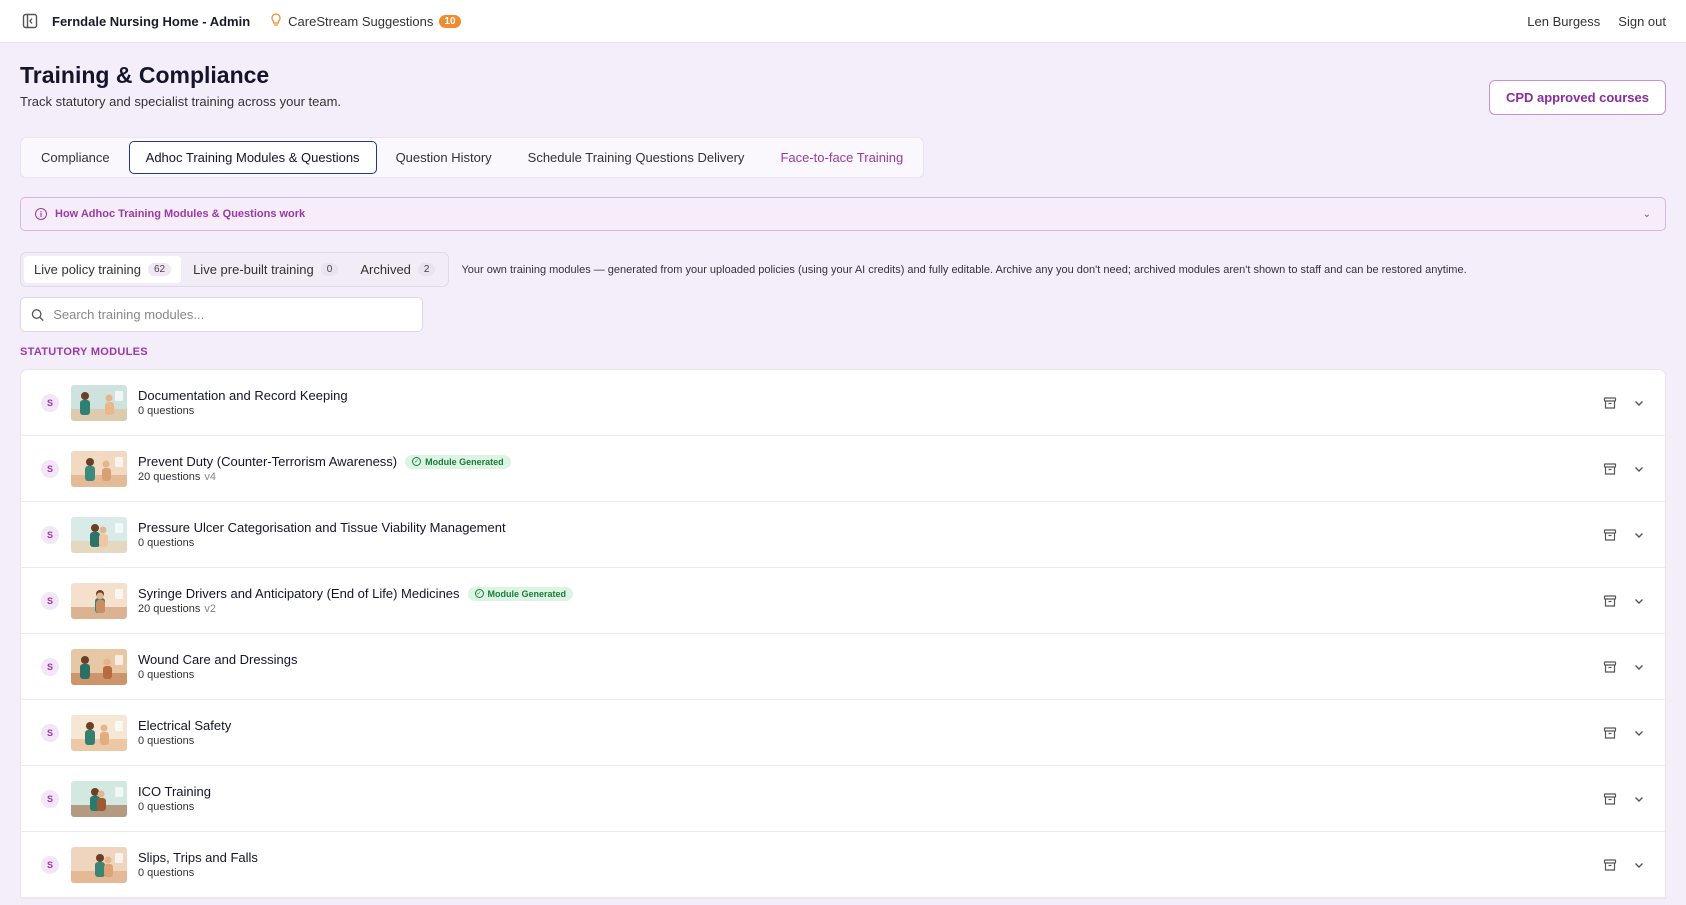 The image size is (1686, 905). Describe the element at coordinates (185, 725) in the screenshot. I see `module-title: Electrical Safety` at that location.